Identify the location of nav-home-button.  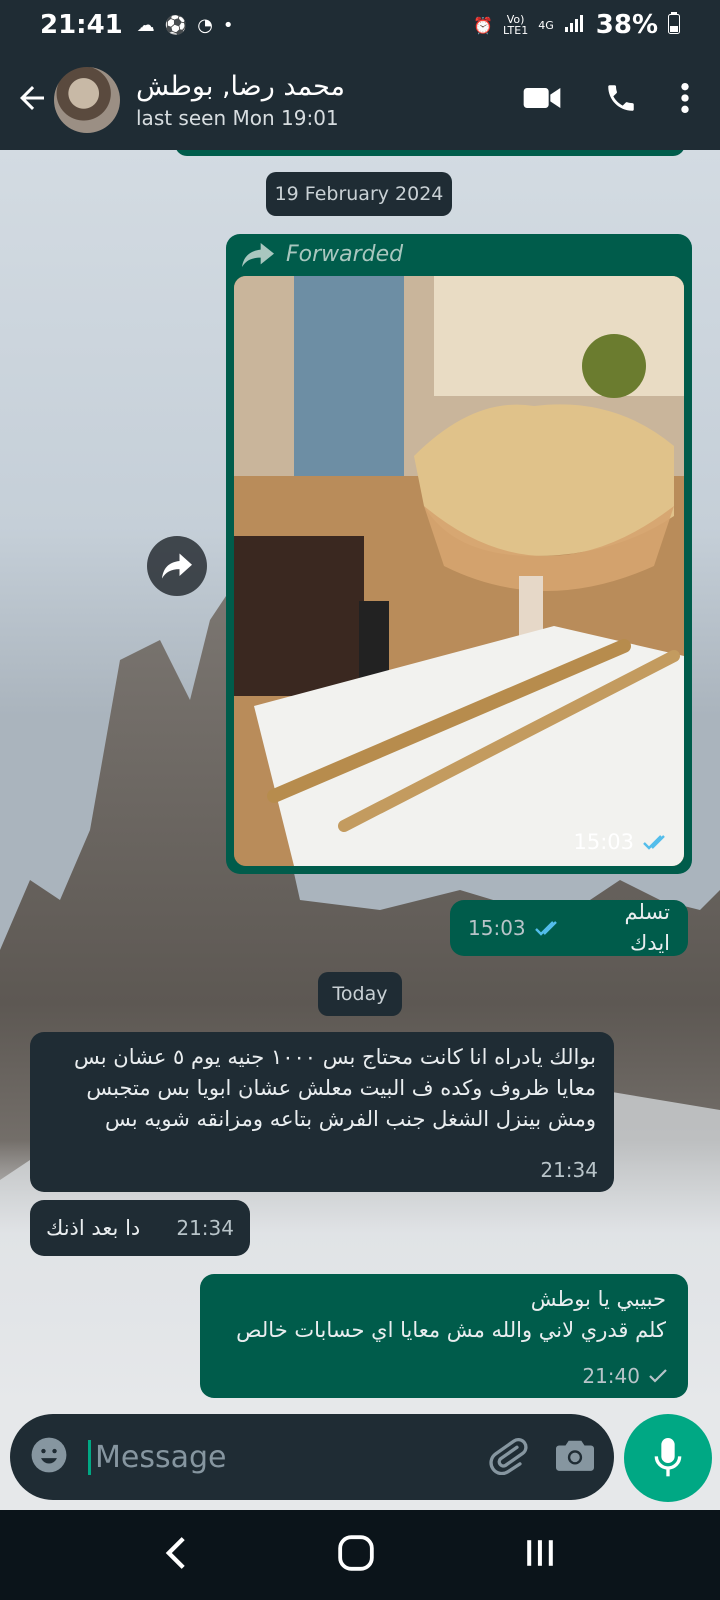
(356, 1555).